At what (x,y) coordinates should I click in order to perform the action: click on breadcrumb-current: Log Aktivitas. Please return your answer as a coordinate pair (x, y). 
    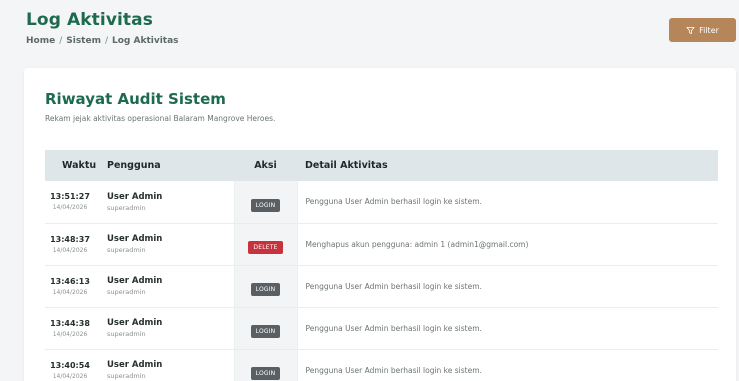
    Looking at the image, I should click on (145, 41).